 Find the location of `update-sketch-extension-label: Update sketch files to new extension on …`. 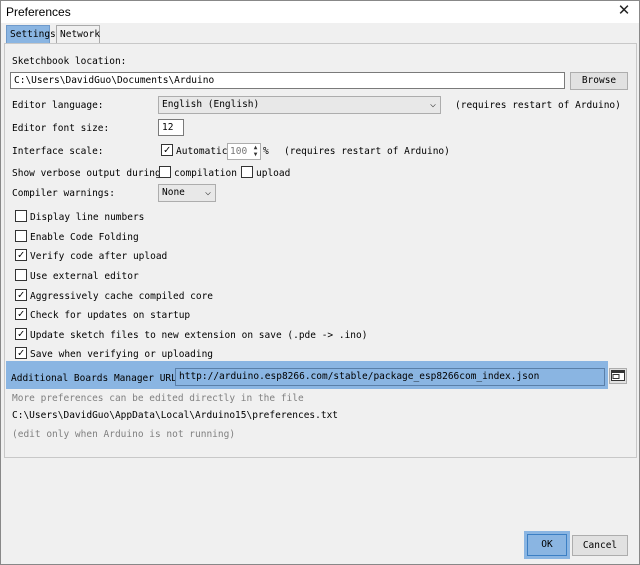

update-sketch-extension-label: Update sketch files to new extension on … is located at coordinates (199, 335).